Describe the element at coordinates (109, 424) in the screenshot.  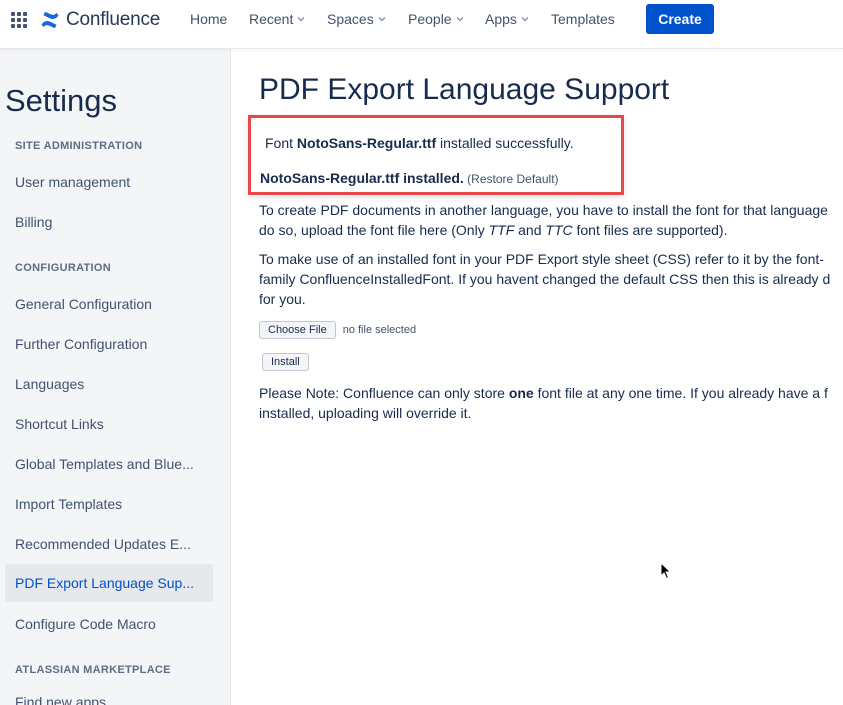
I see `sidebar-item-shortcut-links: Shortcut Links` at that location.